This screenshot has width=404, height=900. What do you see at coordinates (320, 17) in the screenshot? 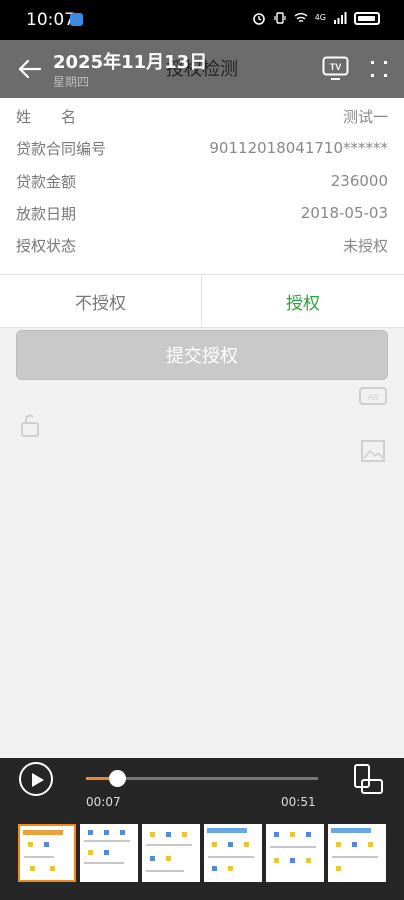
I see `network-type: 4G` at bounding box center [320, 17].